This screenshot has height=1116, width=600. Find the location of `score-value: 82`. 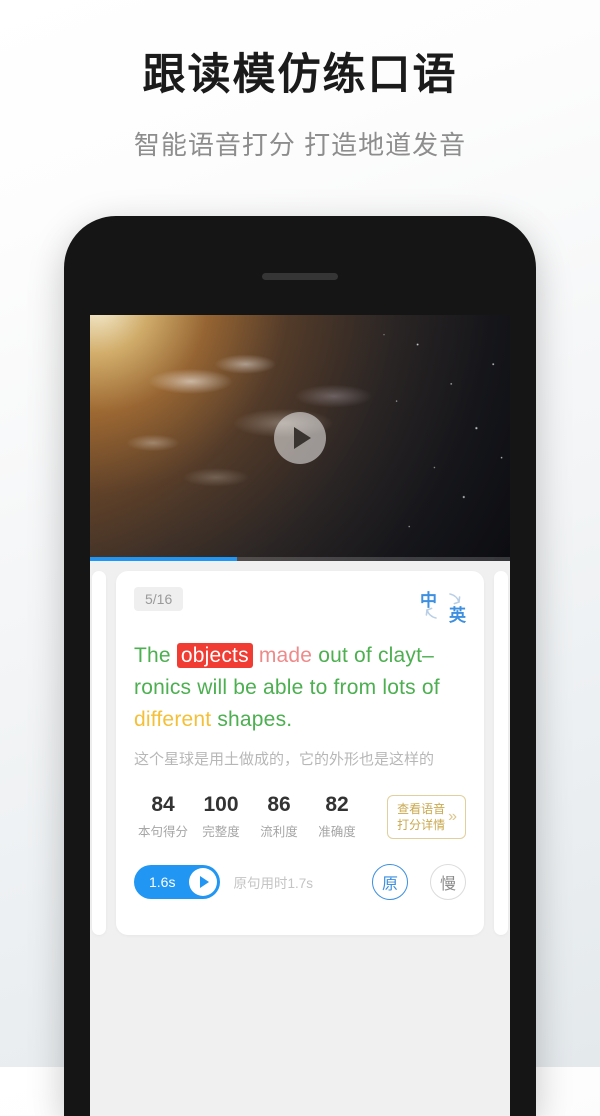

score-value: 82 is located at coordinates (337, 805).